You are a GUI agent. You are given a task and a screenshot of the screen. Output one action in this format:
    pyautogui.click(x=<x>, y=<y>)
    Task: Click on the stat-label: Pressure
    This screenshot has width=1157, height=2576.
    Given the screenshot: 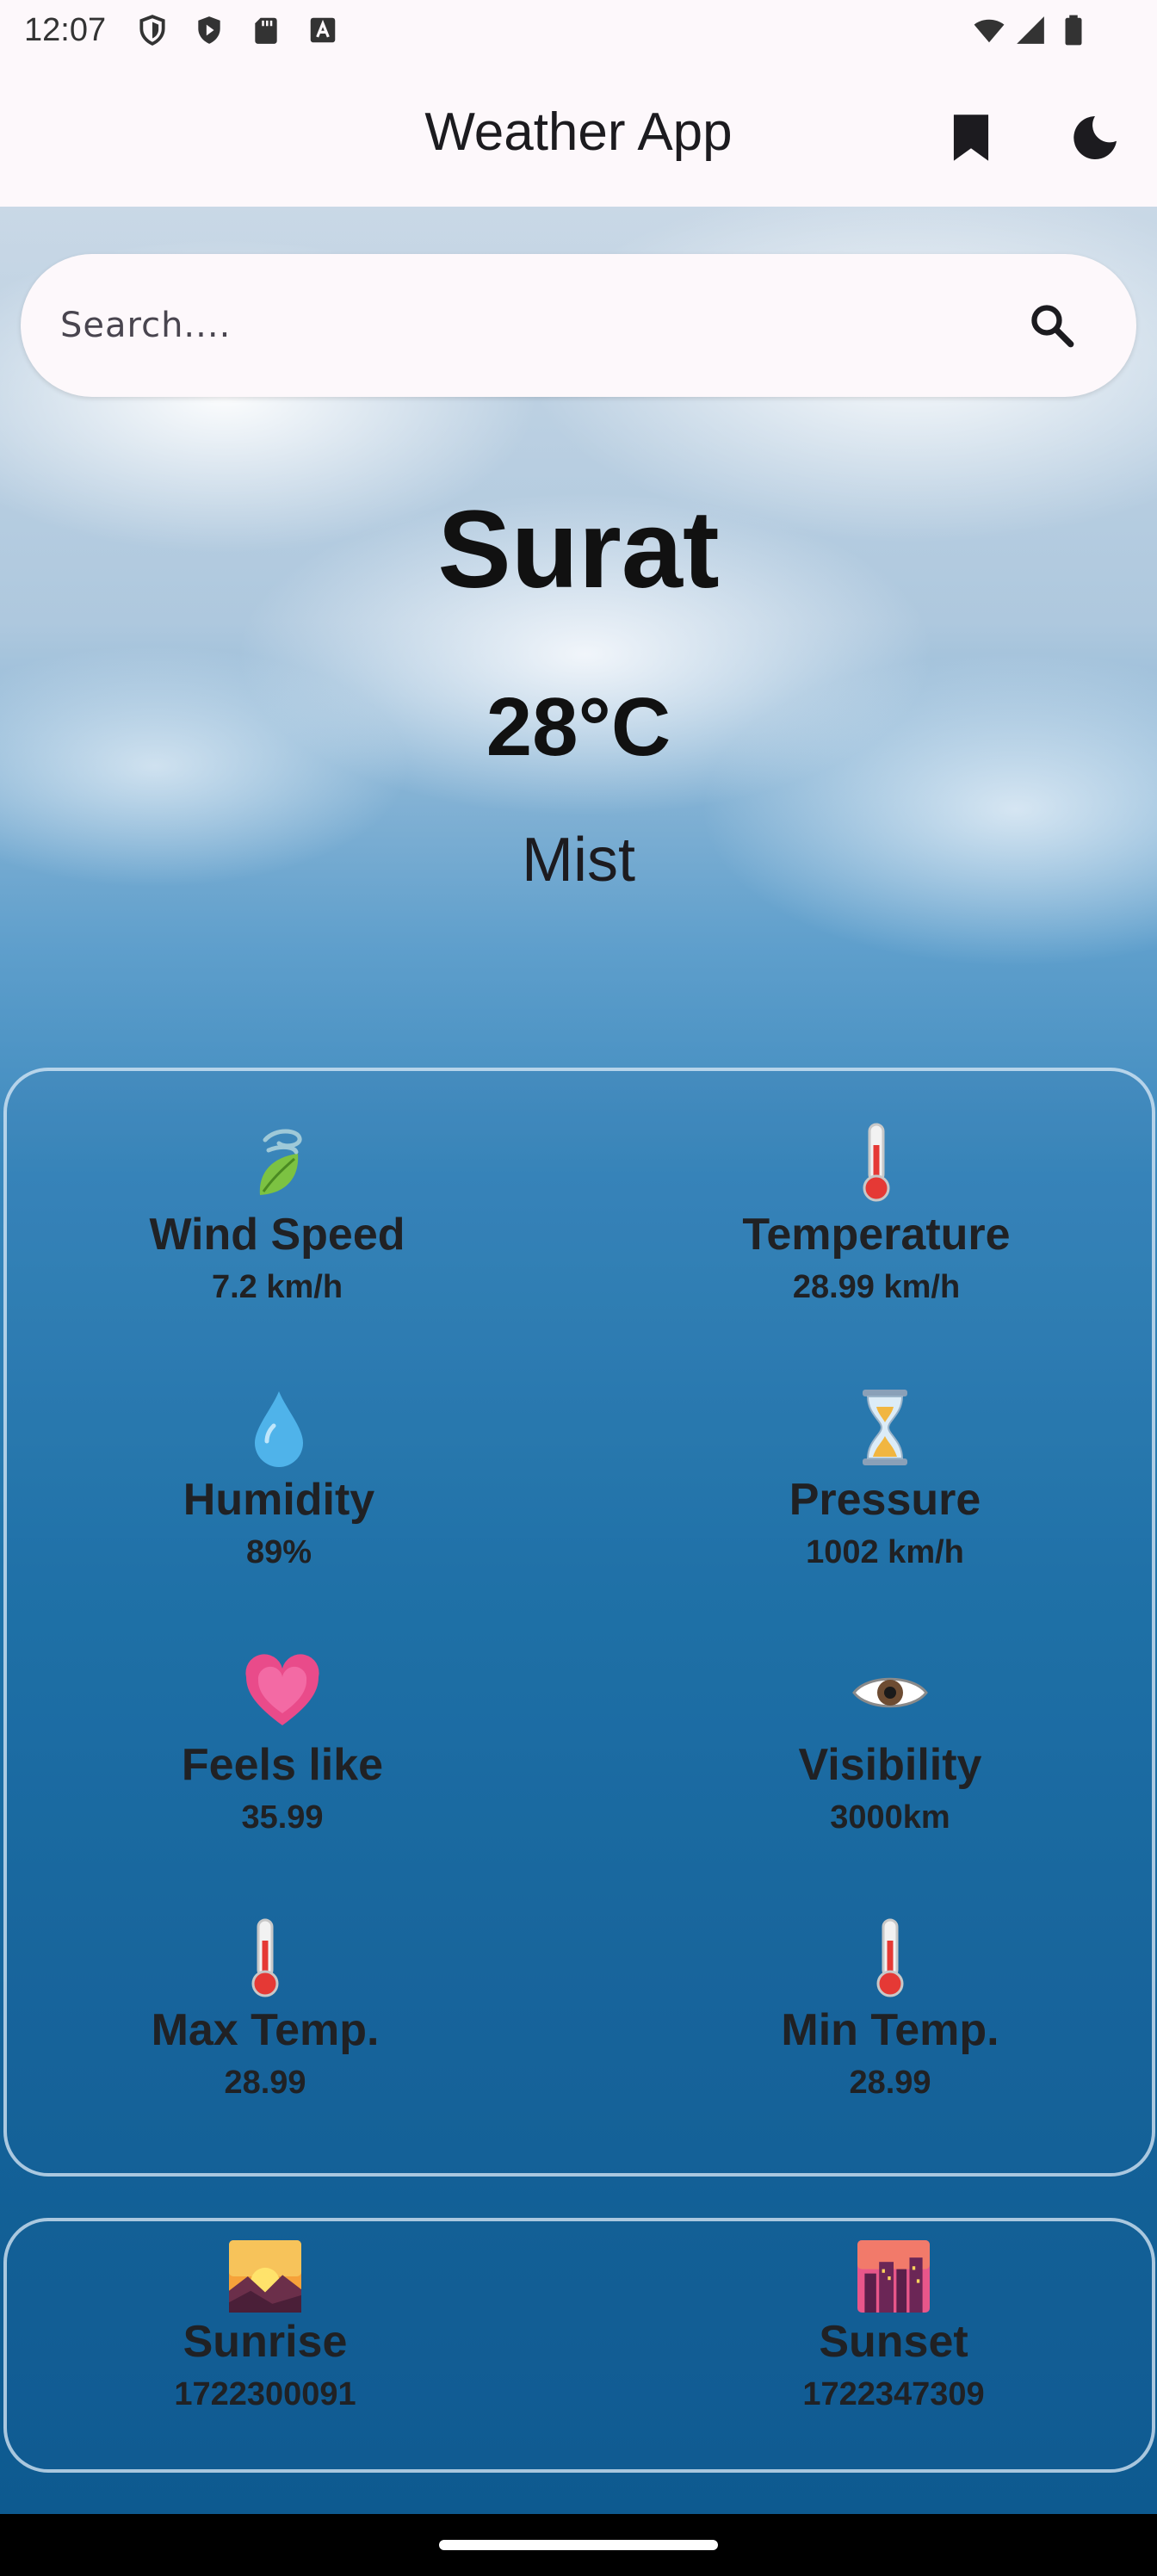 What is the action you would take?
    pyautogui.click(x=885, y=1500)
    